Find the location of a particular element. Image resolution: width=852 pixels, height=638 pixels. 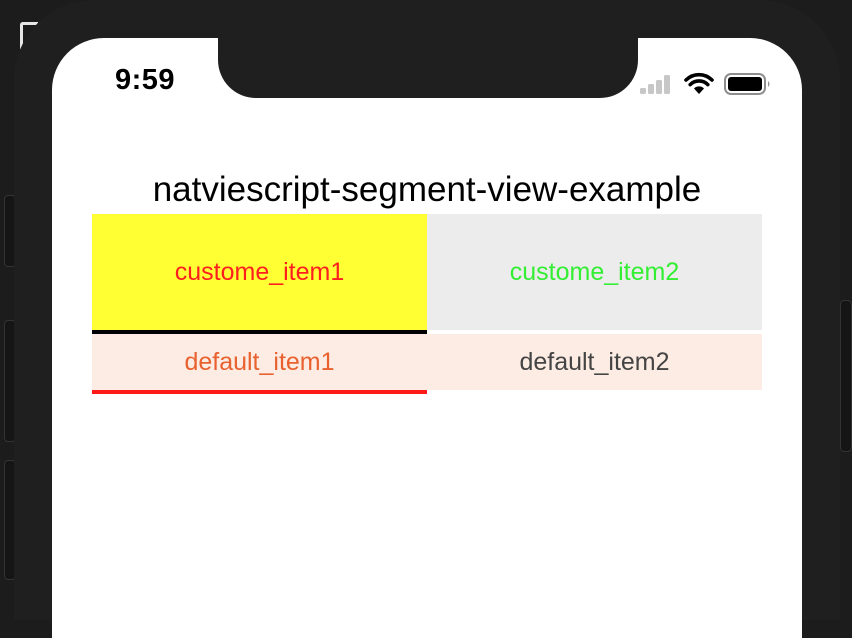

battery-icon is located at coordinates (747, 84).